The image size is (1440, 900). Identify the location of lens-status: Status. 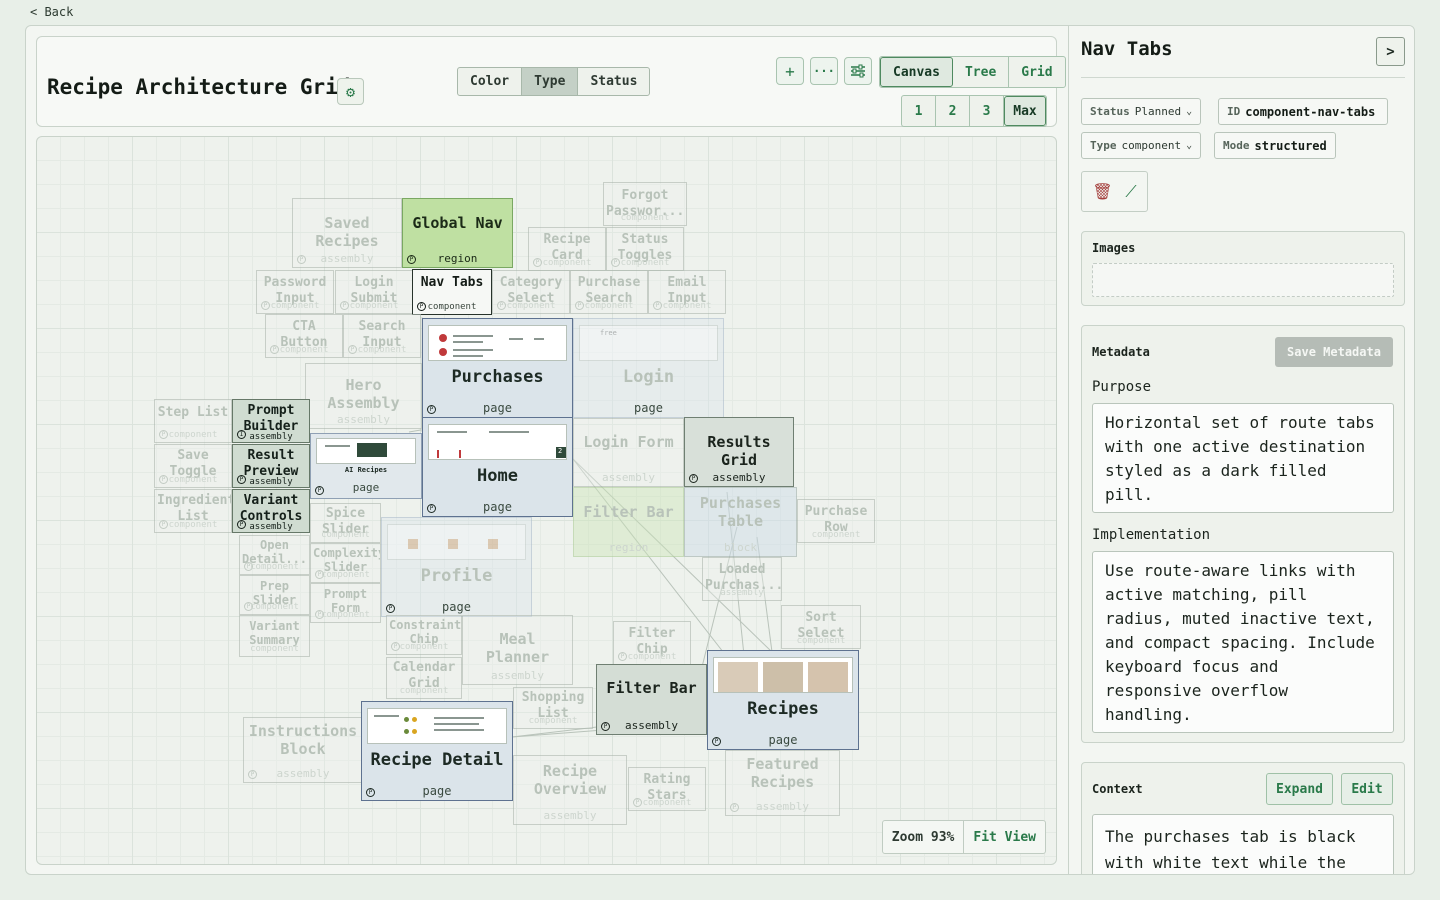
(613, 81).